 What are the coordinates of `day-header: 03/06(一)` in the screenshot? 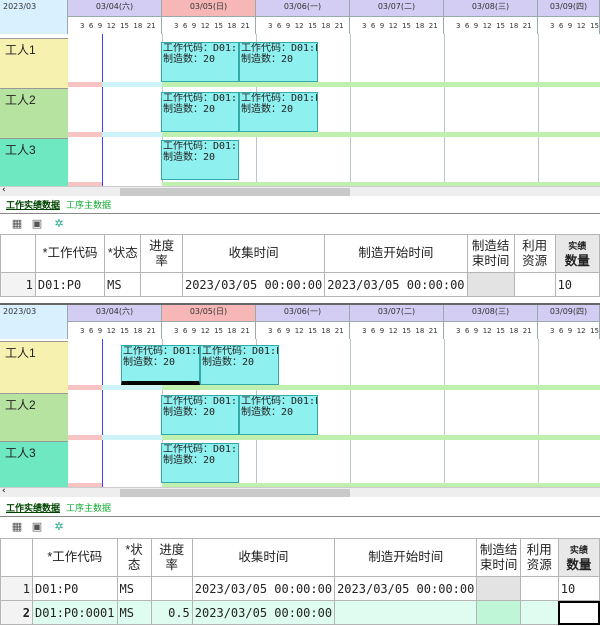 It's located at (303, 8).